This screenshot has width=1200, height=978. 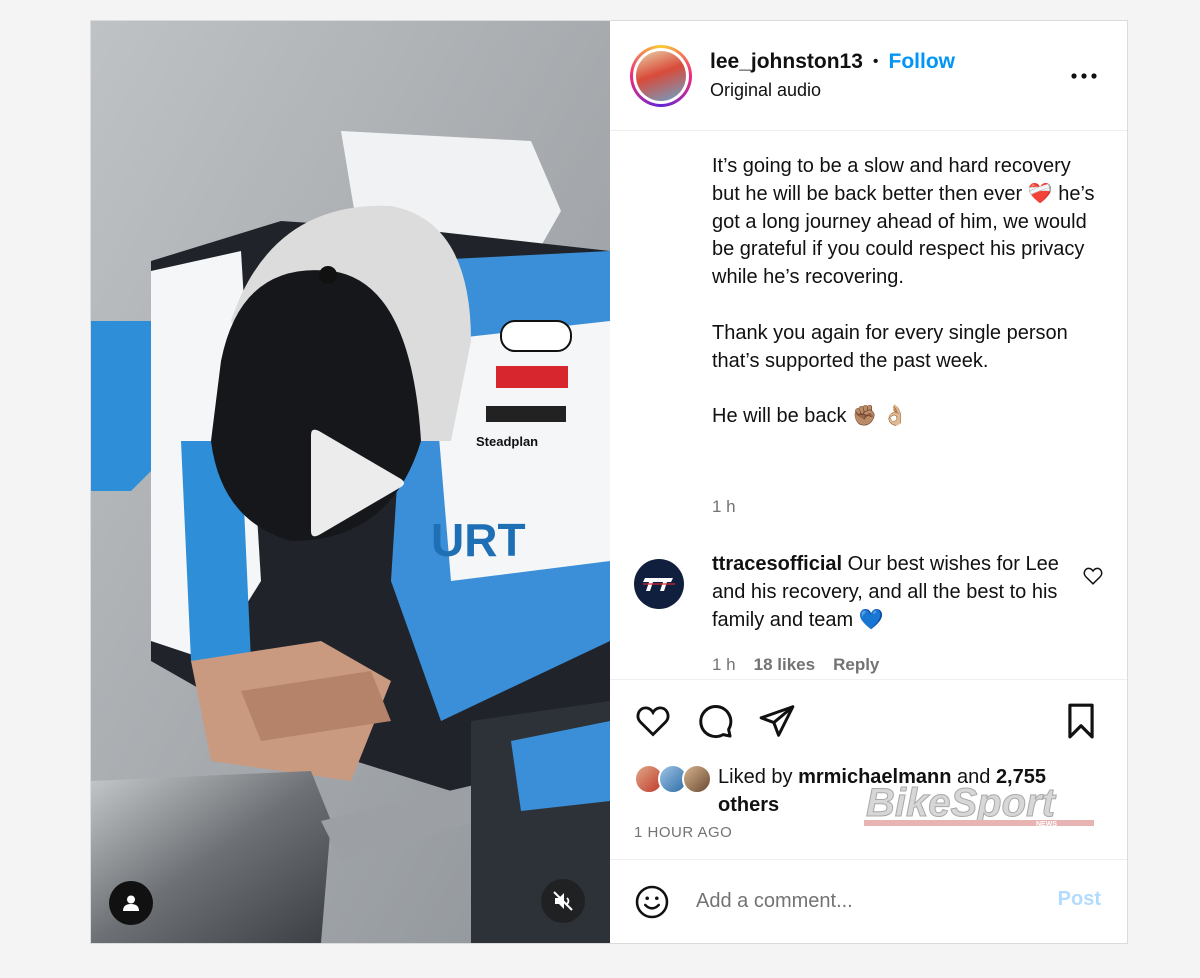 I want to click on liked-by-label: Liked by, so click(x=758, y=777).